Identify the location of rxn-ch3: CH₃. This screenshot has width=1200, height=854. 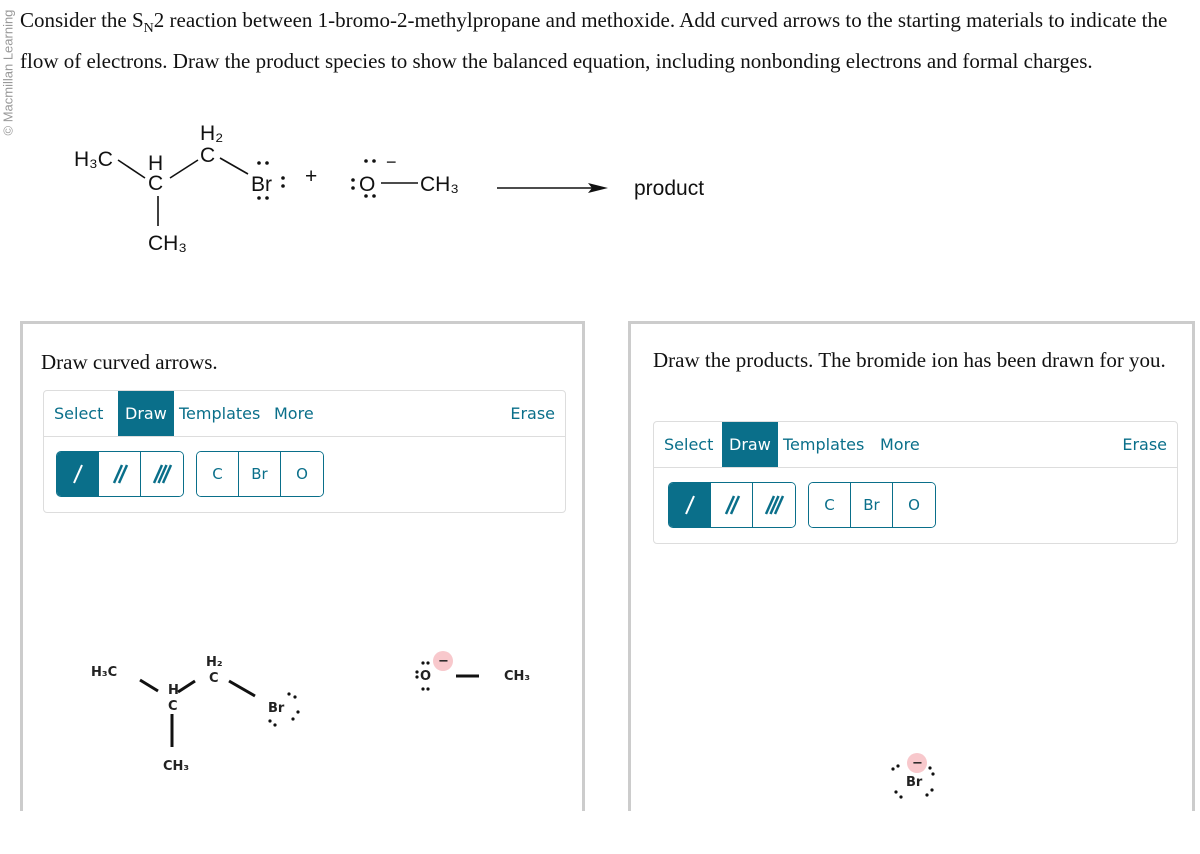
(167, 243).